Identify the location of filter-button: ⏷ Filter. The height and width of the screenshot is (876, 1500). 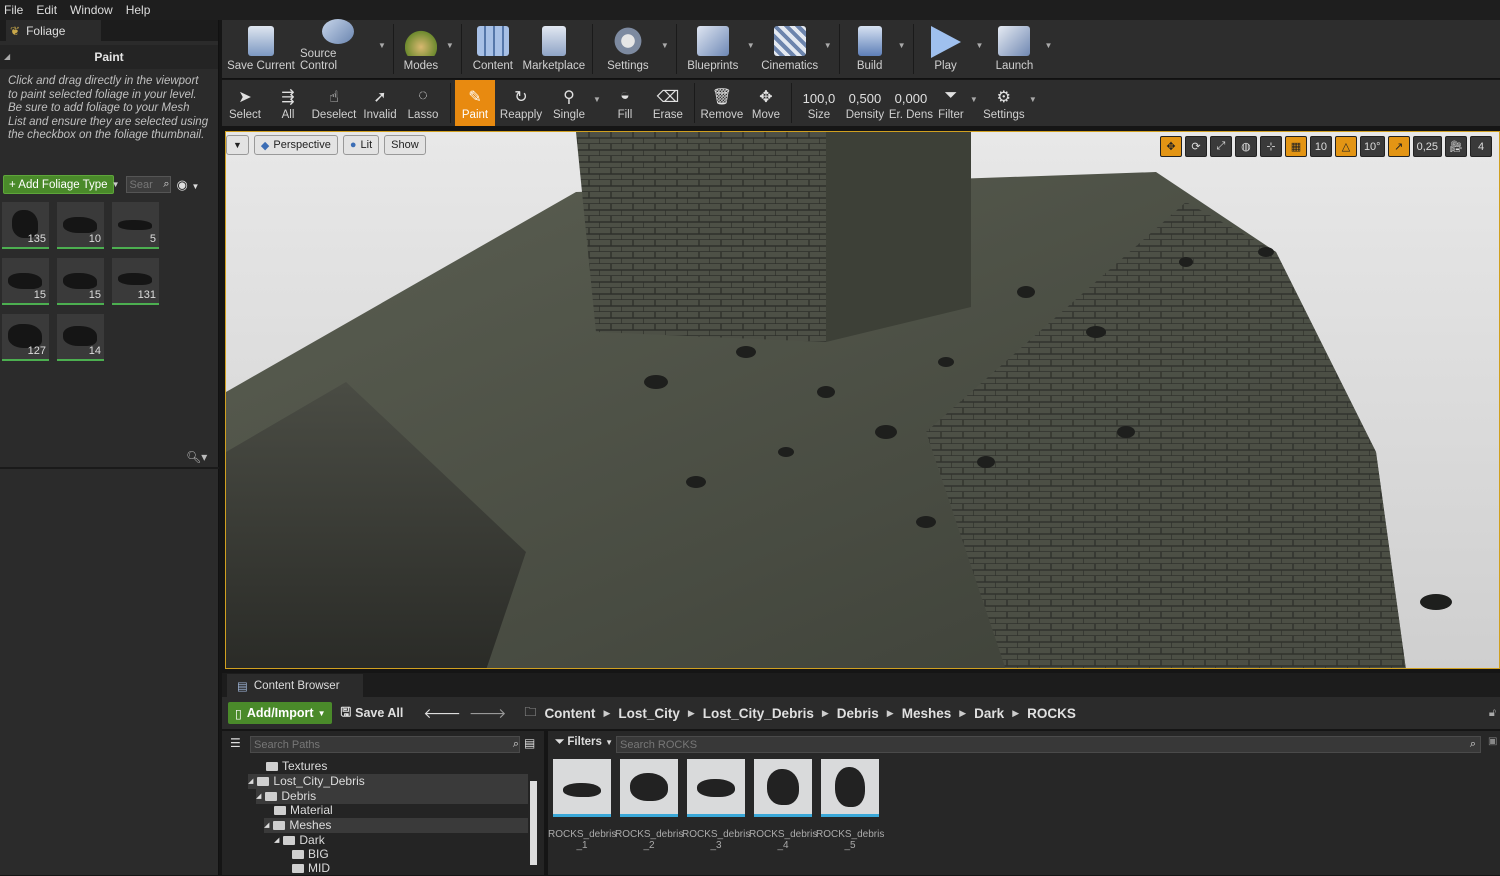
(951, 103).